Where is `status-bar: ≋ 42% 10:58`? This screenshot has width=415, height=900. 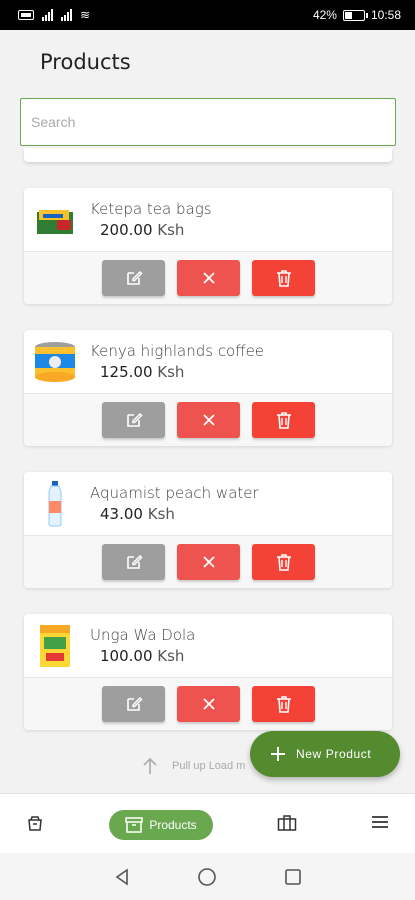
status-bar: ≋ 42% 10:58 is located at coordinates (207, 15).